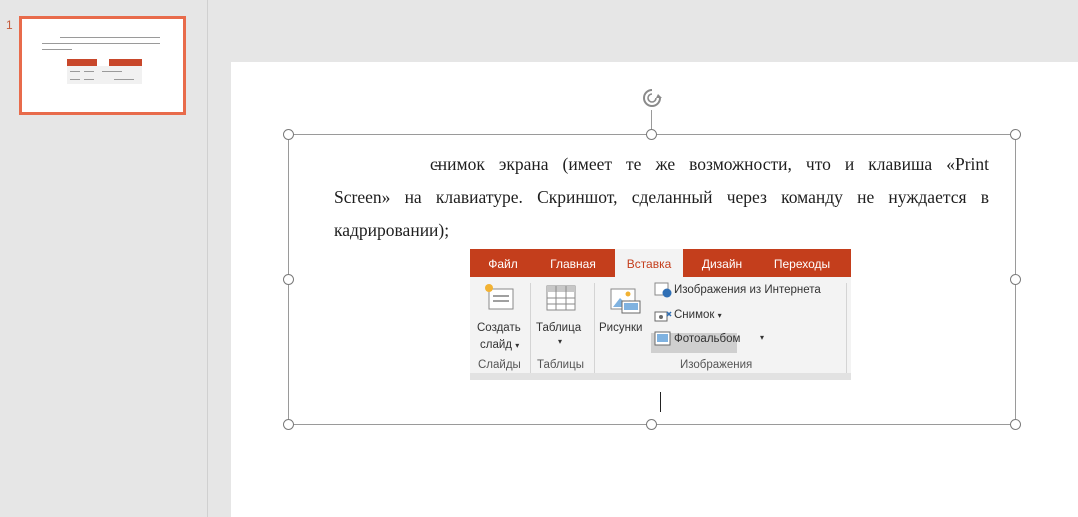  What do you see at coordinates (663, 290) in the screenshot?
I see `online-pictures-icon` at bounding box center [663, 290].